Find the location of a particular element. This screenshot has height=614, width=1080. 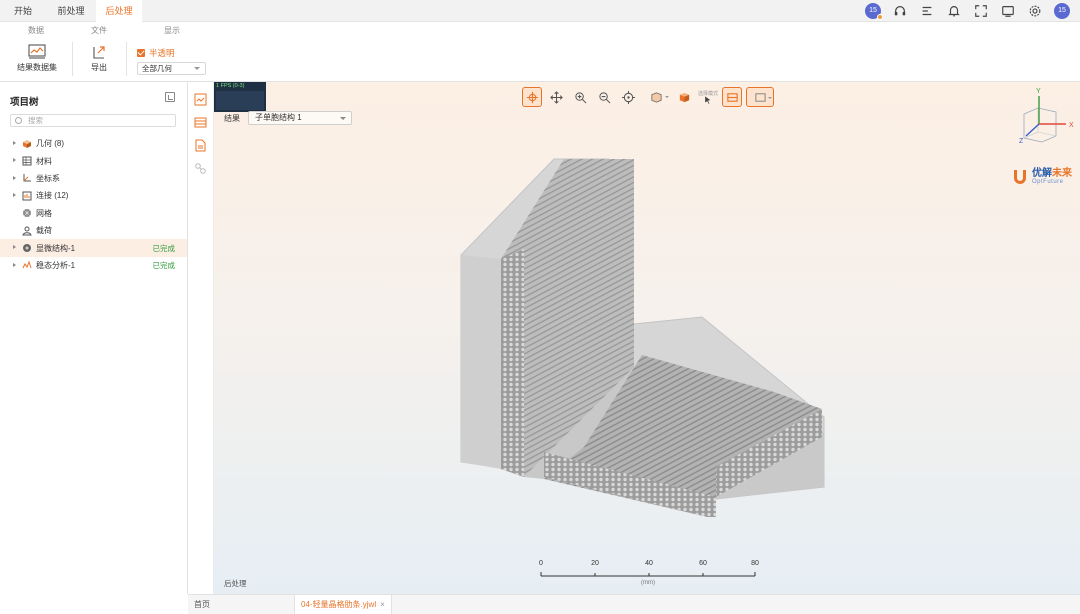

axis-icon is located at coordinates (27, 178).